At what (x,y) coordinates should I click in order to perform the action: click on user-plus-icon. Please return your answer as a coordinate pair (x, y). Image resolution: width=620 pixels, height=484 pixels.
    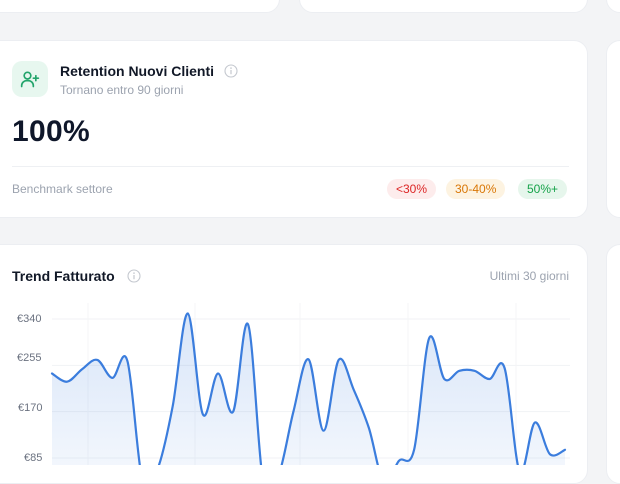
    Looking at the image, I should click on (30, 79).